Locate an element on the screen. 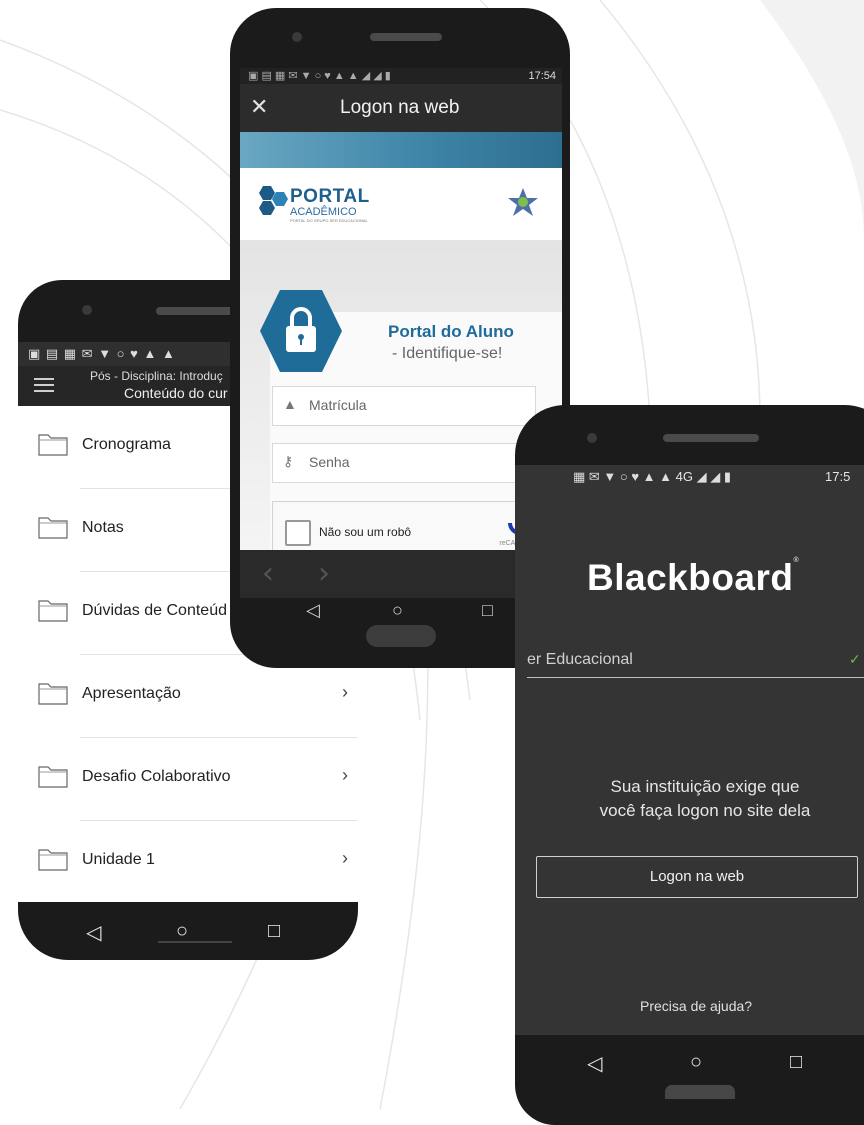 The width and height of the screenshot is (864, 1125). course-title: Pós - Disciplina: Introduç is located at coordinates (156, 376).